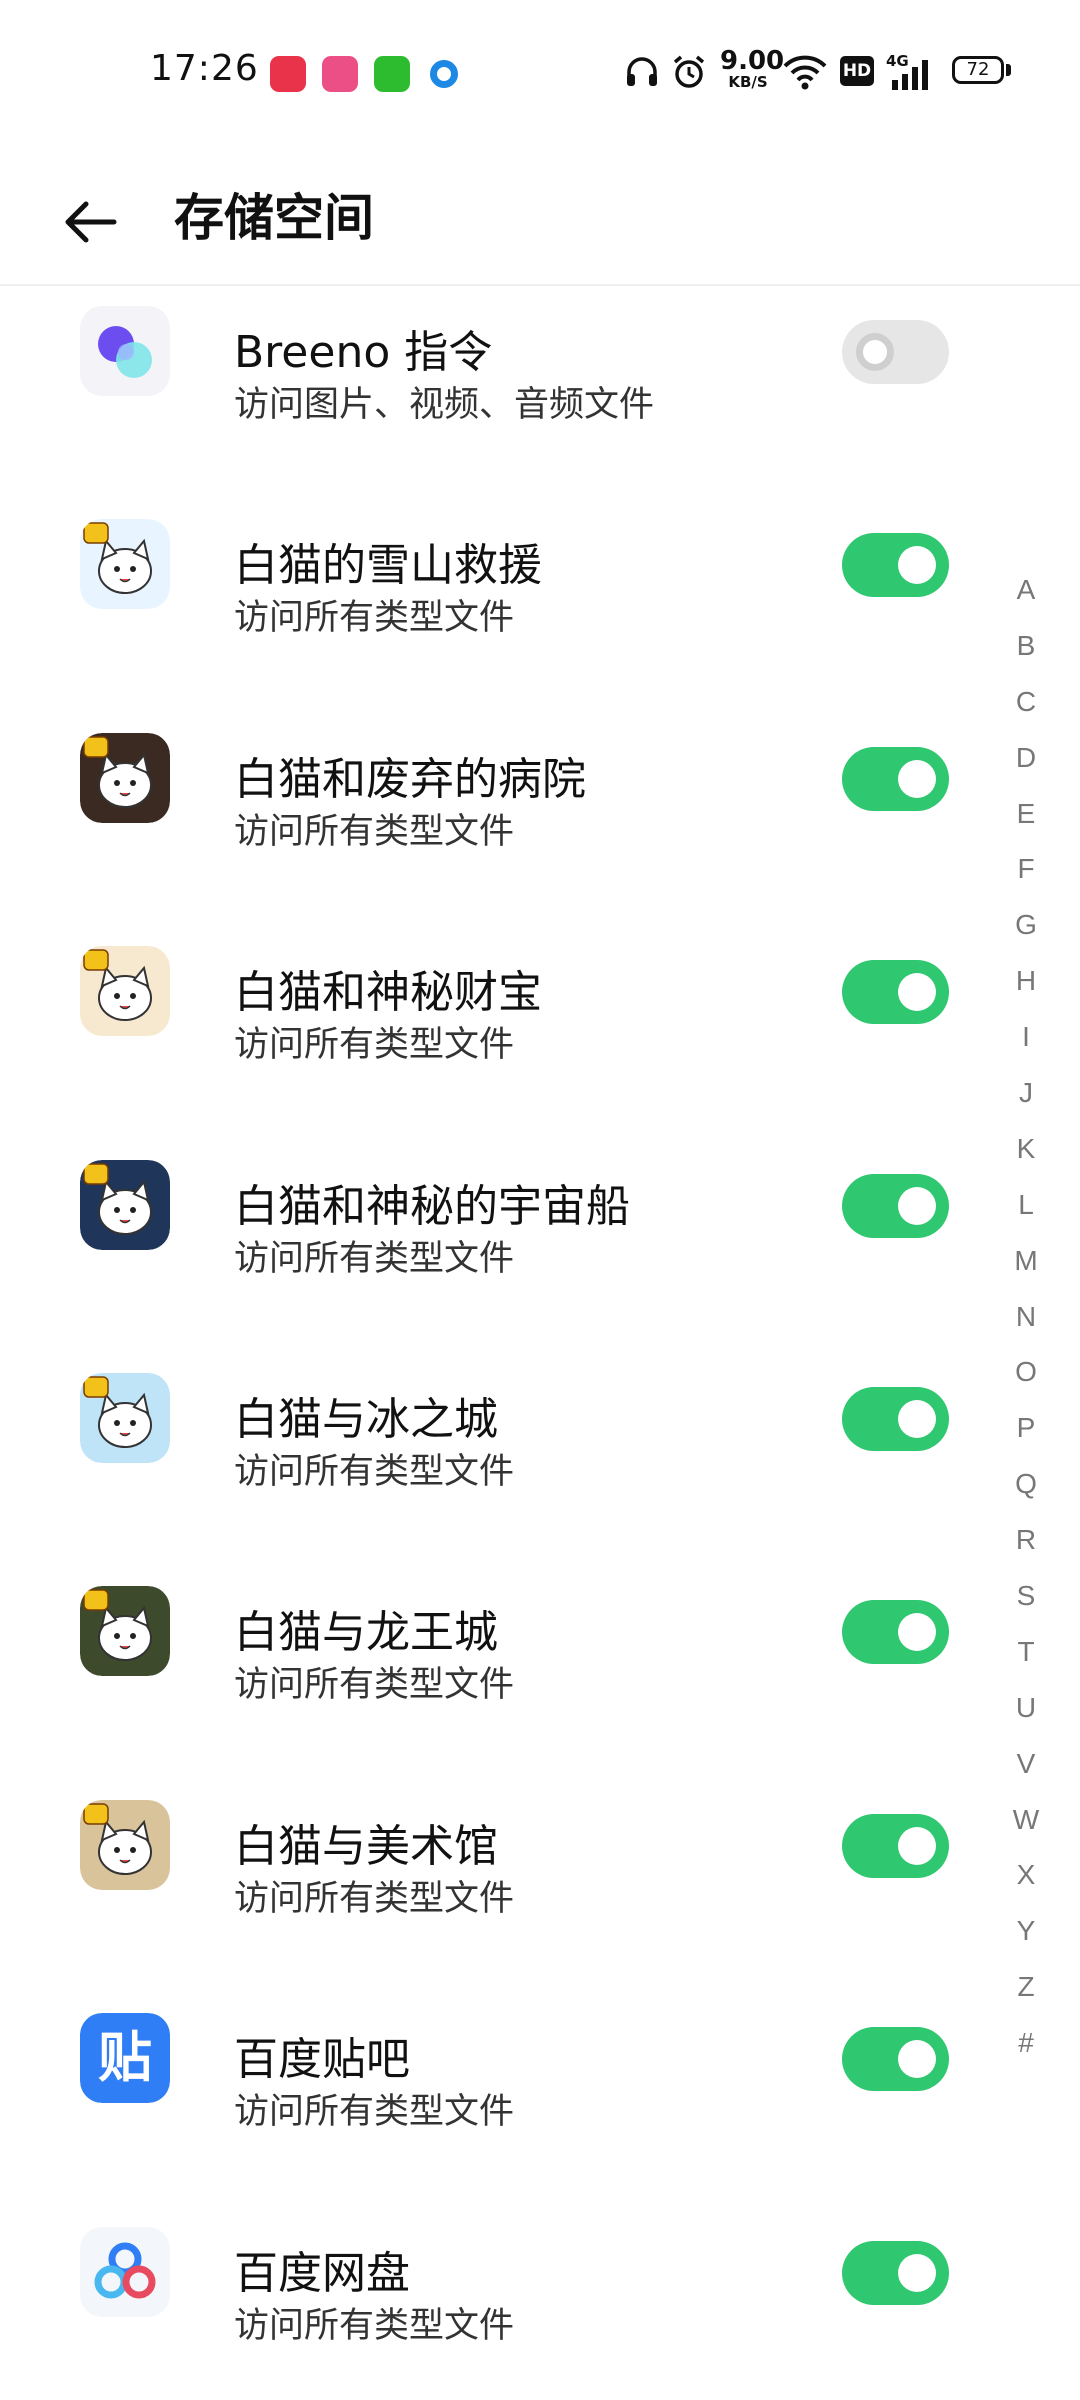  What do you see at coordinates (1026, 1708) in the screenshot?
I see `index-letter: U` at bounding box center [1026, 1708].